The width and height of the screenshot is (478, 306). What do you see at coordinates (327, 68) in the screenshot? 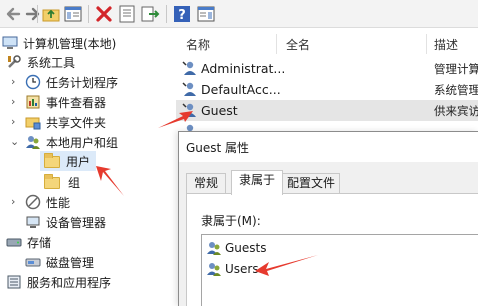
I see `table-row: Administrat... 管理计算` at bounding box center [327, 68].